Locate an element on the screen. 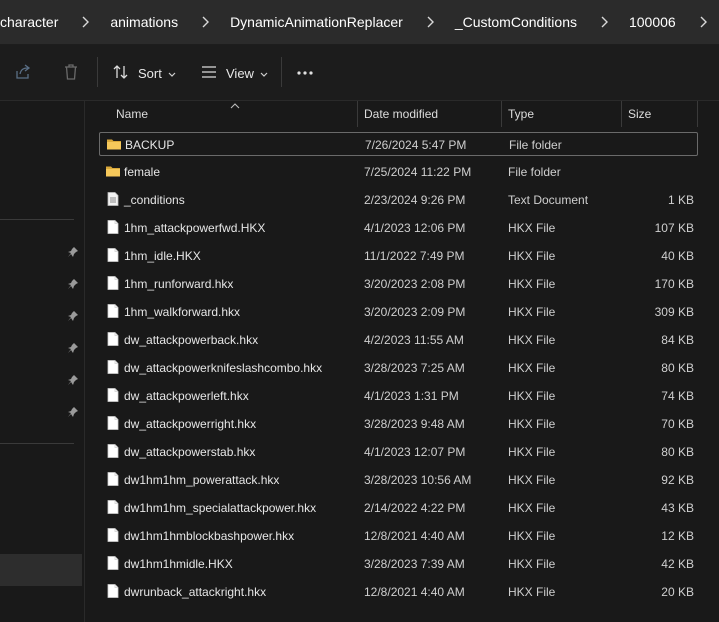  file-size: 43 KB is located at coordinates (677, 508).